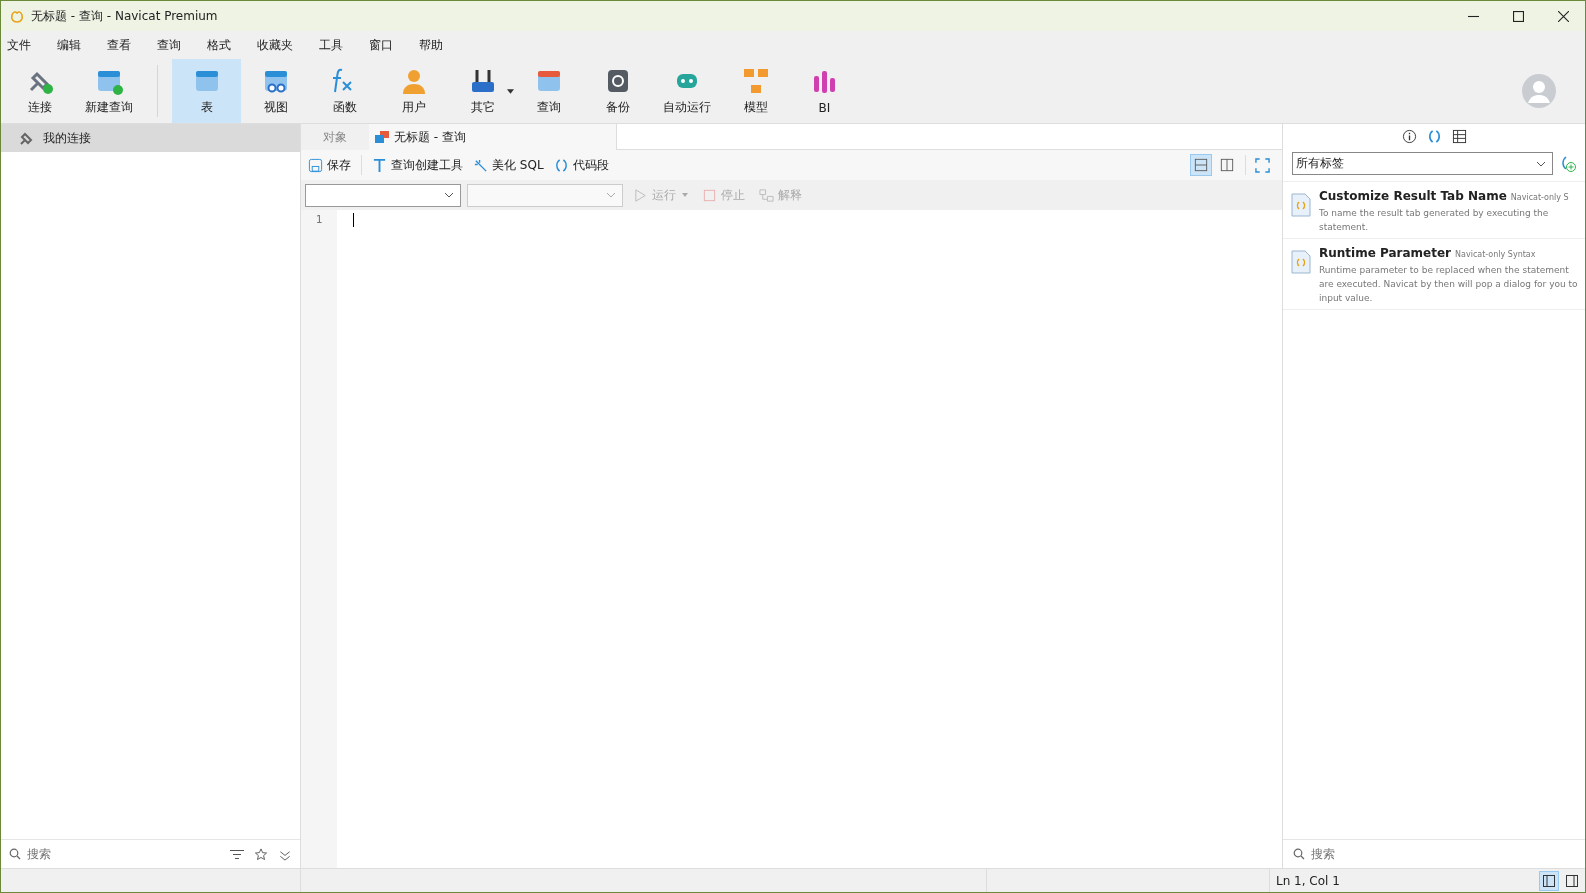 This screenshot has width=1586, height=893. I want to click on menu-item: 工具, so click(336, 45).